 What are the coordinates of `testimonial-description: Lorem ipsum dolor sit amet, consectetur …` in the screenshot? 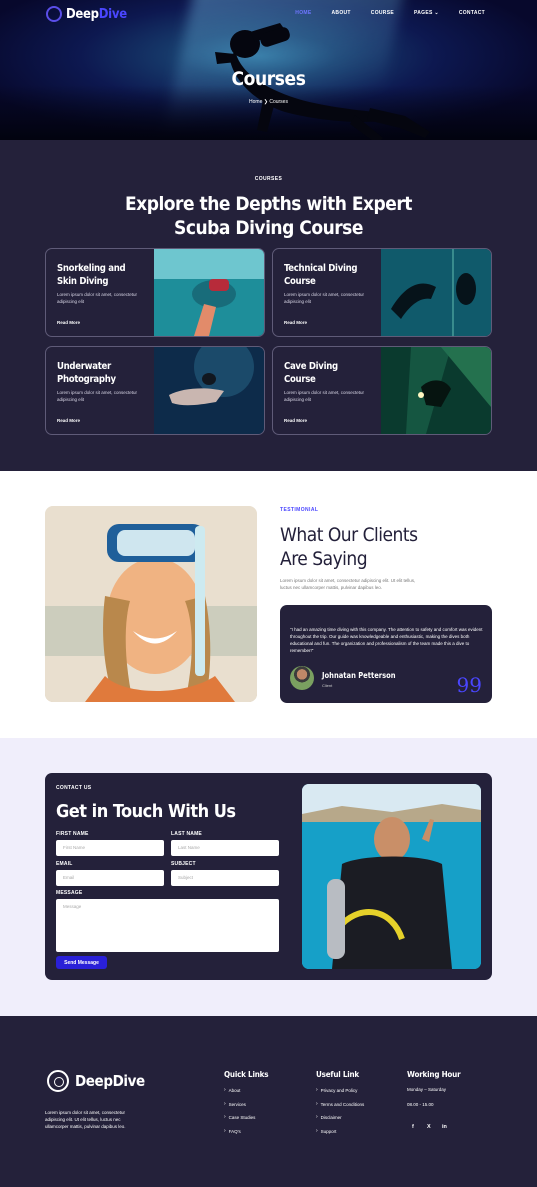 It's located at (348, 584).